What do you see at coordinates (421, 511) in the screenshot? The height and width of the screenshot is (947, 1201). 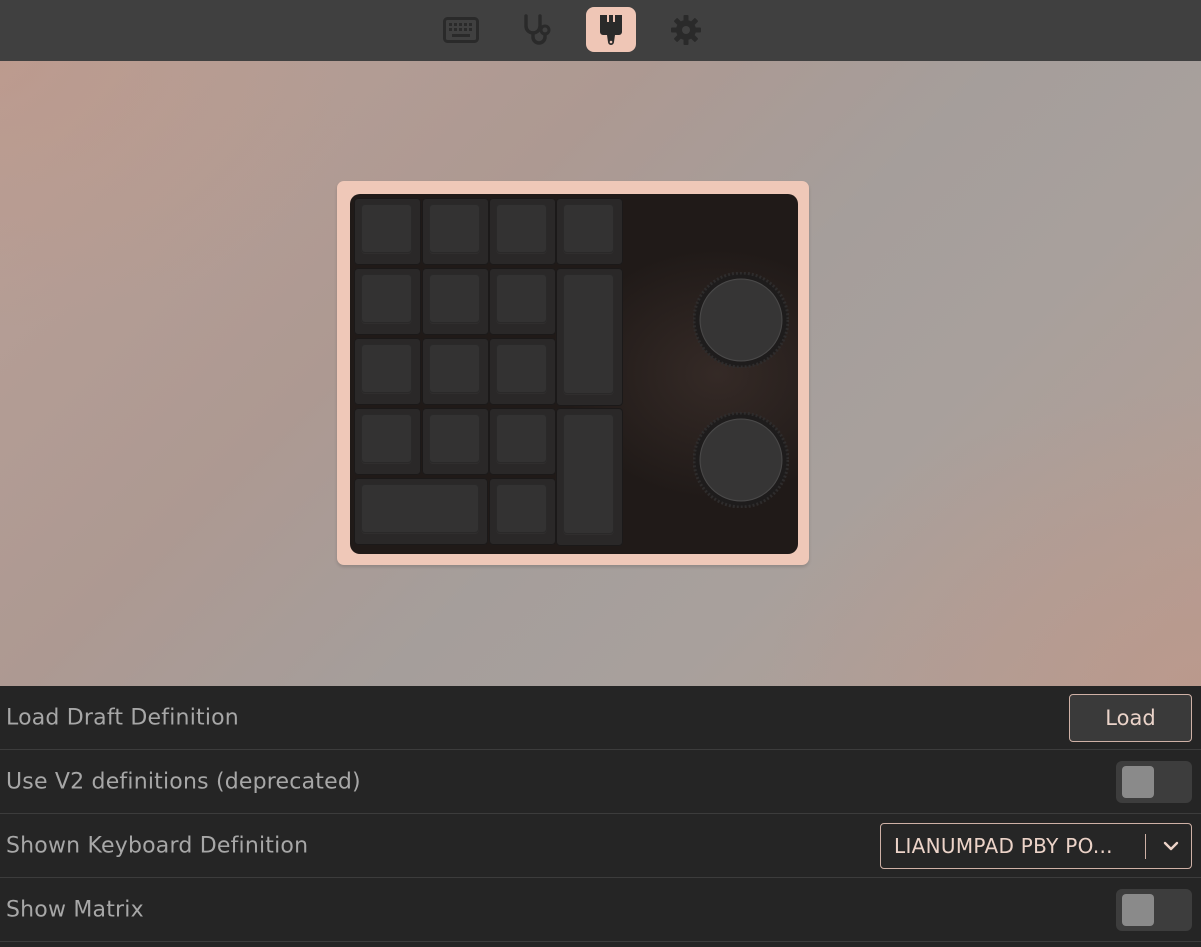 I see `key-wide` at bounding box center [421, 511].